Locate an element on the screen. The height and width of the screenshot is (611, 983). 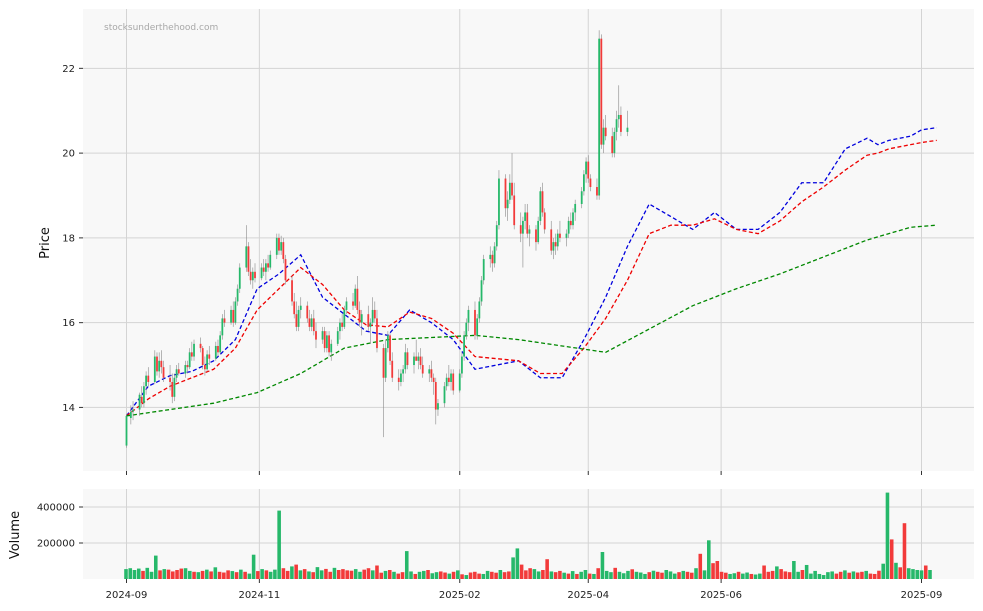
volume-ytick-label: 200000 is located at coordinates (56, 544).